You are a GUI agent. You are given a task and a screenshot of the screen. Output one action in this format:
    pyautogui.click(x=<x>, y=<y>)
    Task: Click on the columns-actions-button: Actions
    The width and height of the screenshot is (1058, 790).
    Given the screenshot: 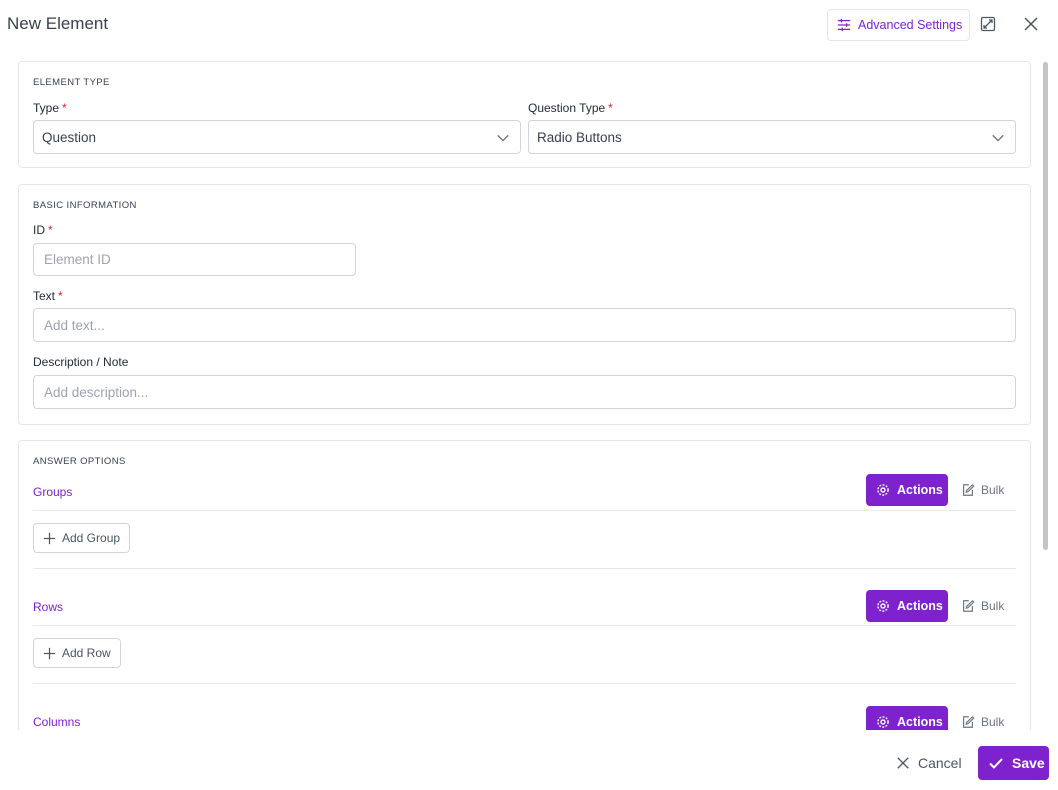 What is the action you would take?
    pyautogui.click(x=907, y=718)
    